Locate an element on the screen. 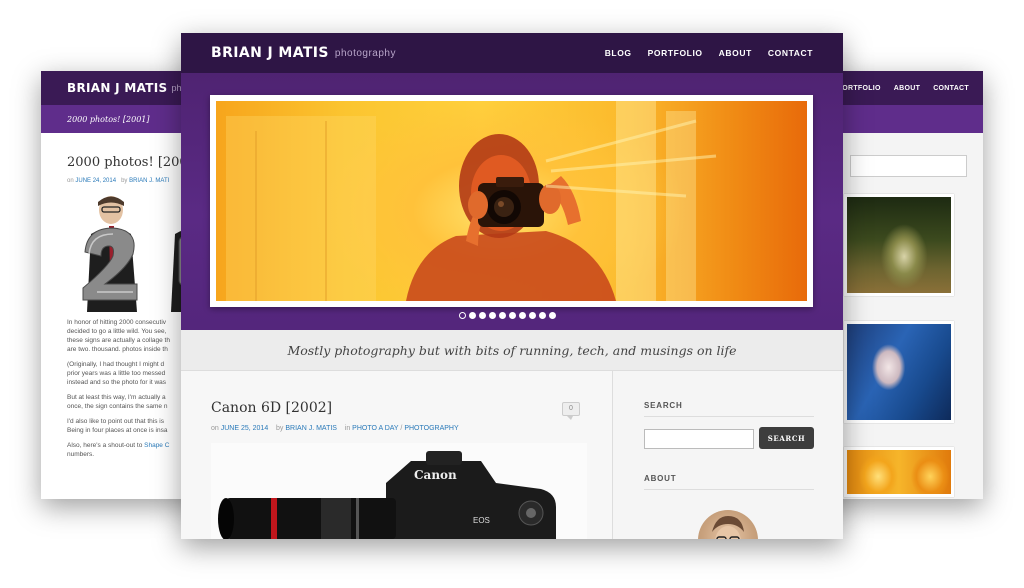 The width and height of the screenshot is (1024, 588). category-link: PHOTO A DAY is located at coordinates (375, 428).